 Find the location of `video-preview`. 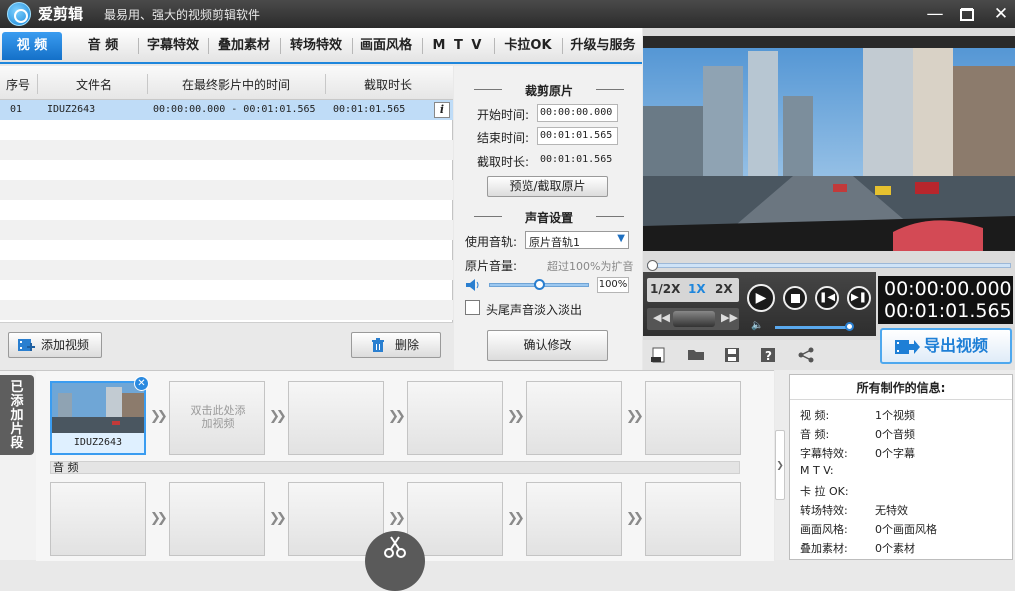

video-preview is located at coordinates (829, 143).